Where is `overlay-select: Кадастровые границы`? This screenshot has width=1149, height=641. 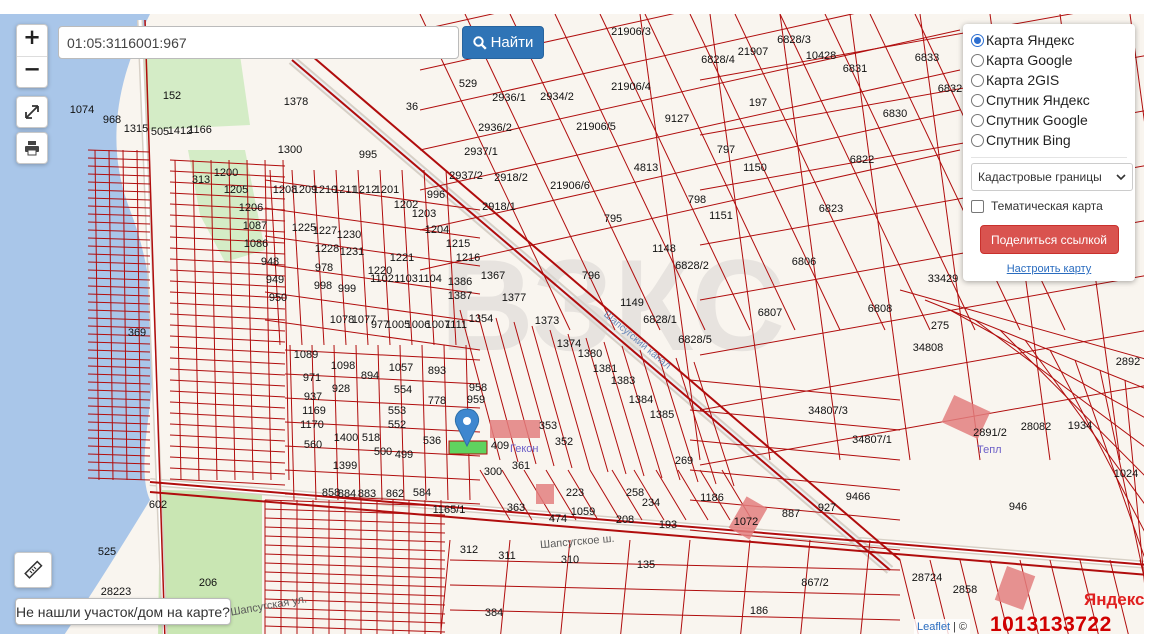 overlay-select: Кадастровые границы is located at coordinates (1052, 177).